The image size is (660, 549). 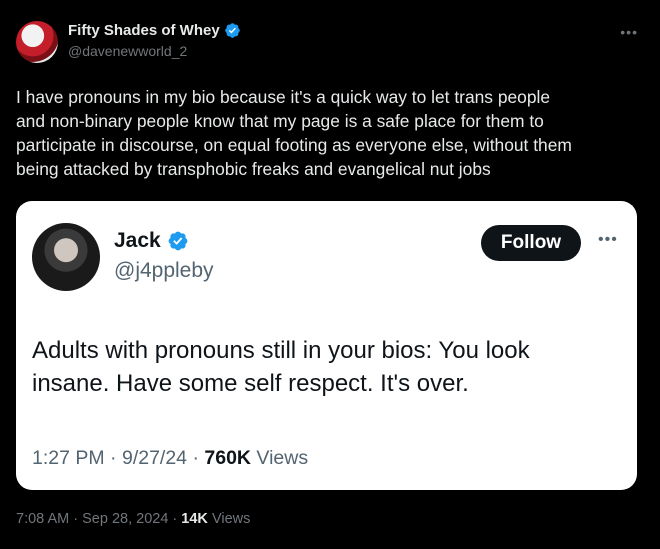 What do you see at coordinates (154, 40) in the screenshot?
I see `post-header: Fifty Shades of Whey @davenewworld_2` at bounding box center [154, 40].